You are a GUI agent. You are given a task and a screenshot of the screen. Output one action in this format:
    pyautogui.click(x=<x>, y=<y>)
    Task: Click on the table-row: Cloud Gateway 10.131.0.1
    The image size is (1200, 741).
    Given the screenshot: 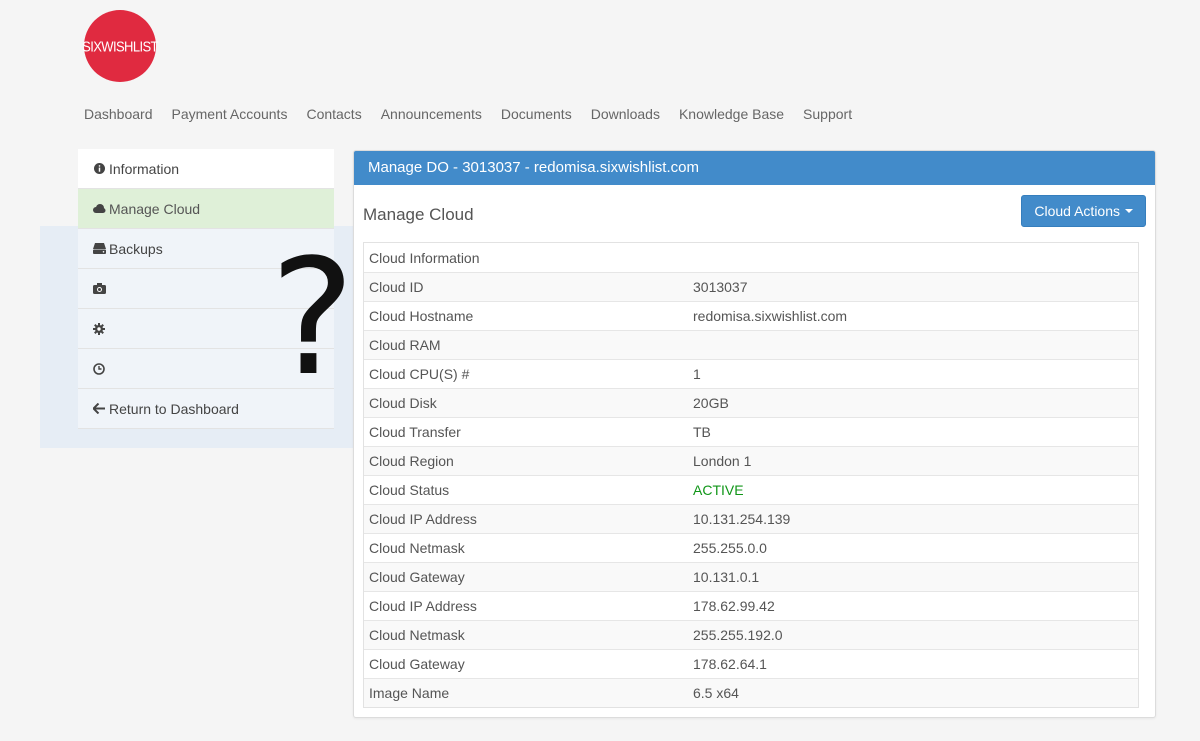 What is the action you would take?
    pyautogui.click(x=751, y=576)
    